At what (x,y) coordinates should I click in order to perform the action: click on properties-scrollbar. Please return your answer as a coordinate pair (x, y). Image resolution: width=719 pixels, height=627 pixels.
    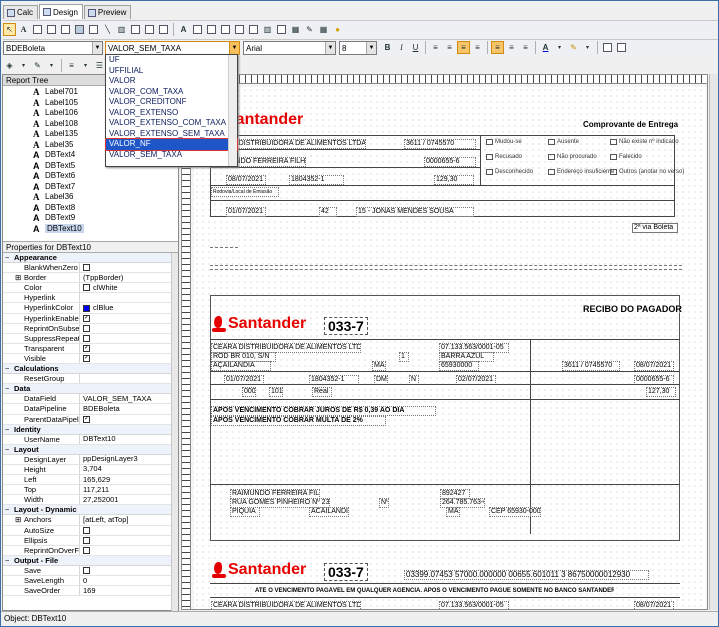
    Looking at the image, I should click on (174, 432).